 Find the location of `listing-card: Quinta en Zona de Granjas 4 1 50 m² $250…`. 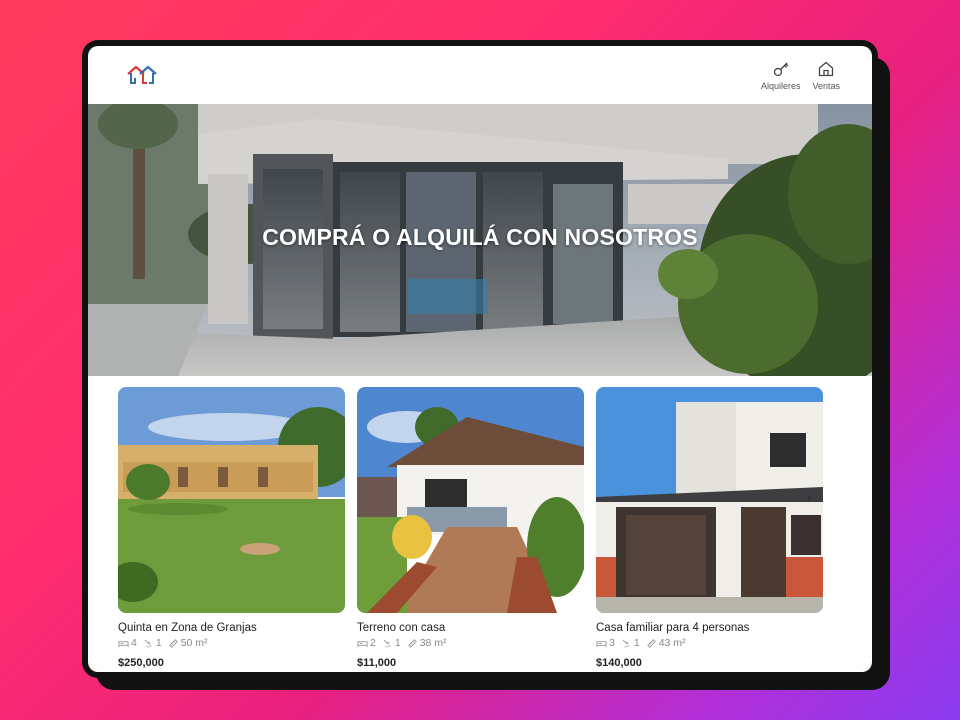

listing-card: Quinta en Zona de Granjas 4 1 50 m² $250… is located at coordinates (231, 528).